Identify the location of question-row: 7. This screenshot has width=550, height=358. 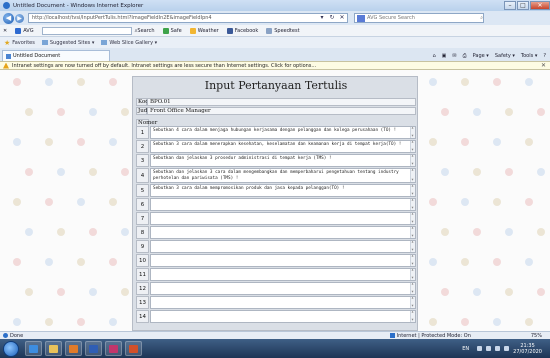
(276, 218).